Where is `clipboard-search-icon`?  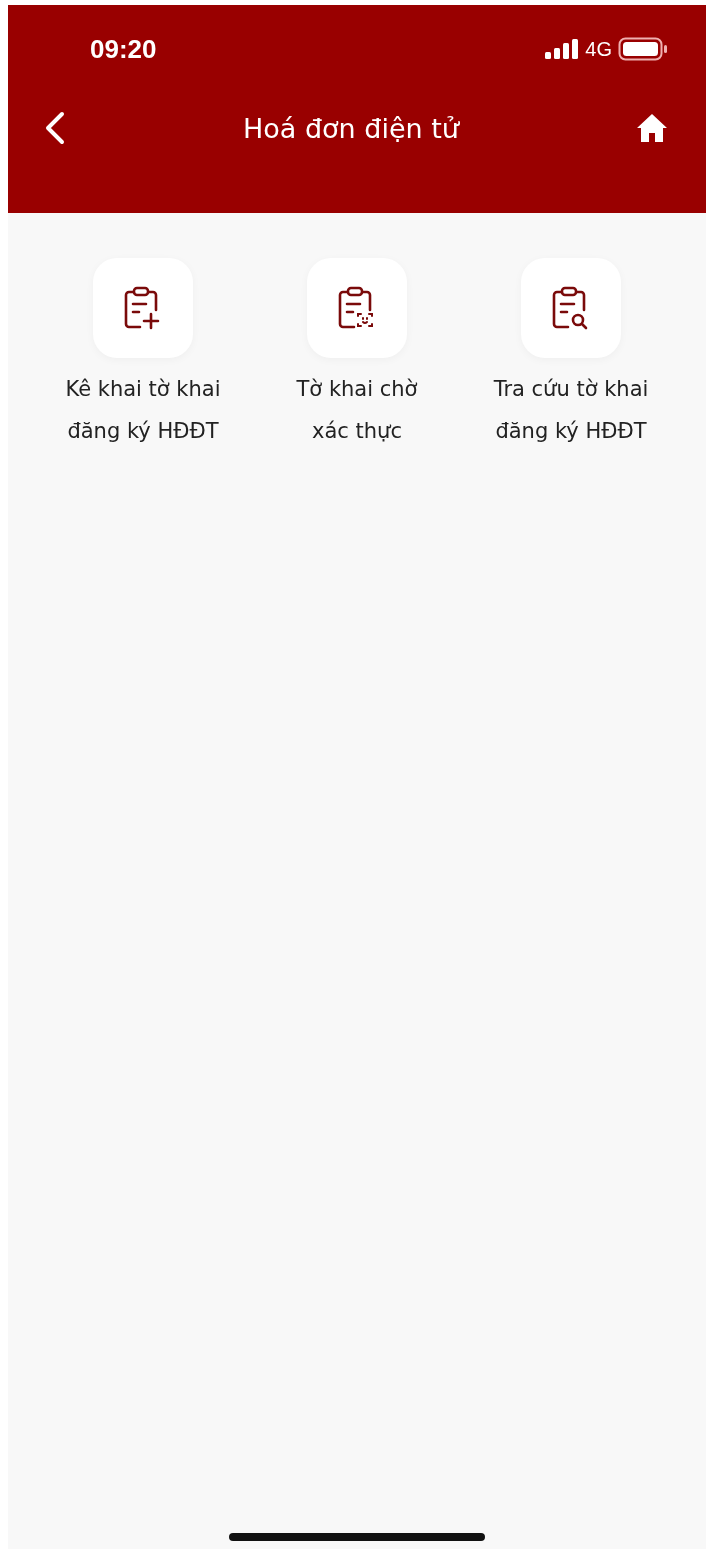 clipboard-search-icon is located at coordinates (571, 308).